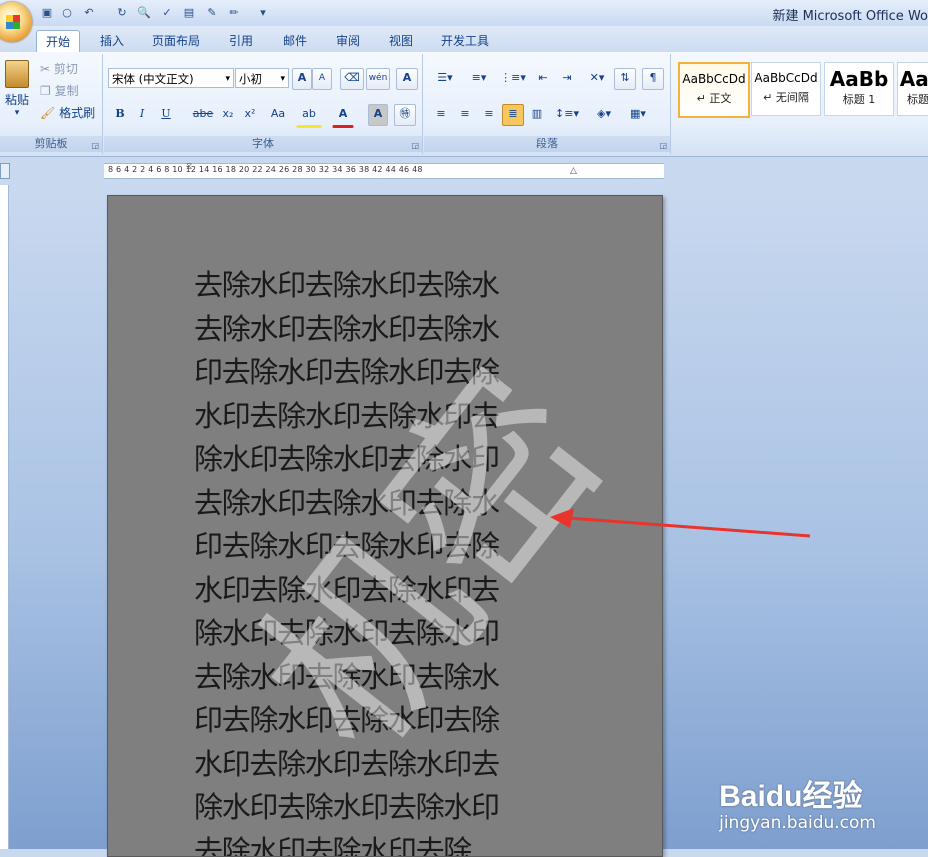 The image size is (928, 857). I want to click on font-size-combo: 小初 ▾, so click(262, 78).